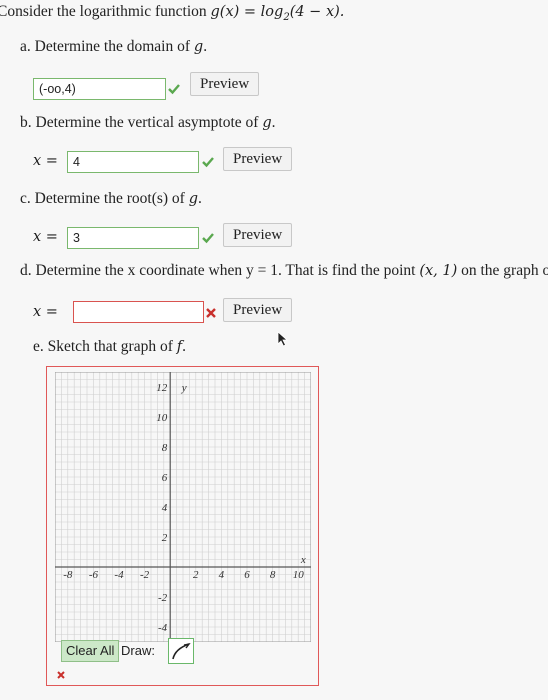 This screenshot has height=700, width=548. I want to click on y-tick-label: 2, so click(165, 538).